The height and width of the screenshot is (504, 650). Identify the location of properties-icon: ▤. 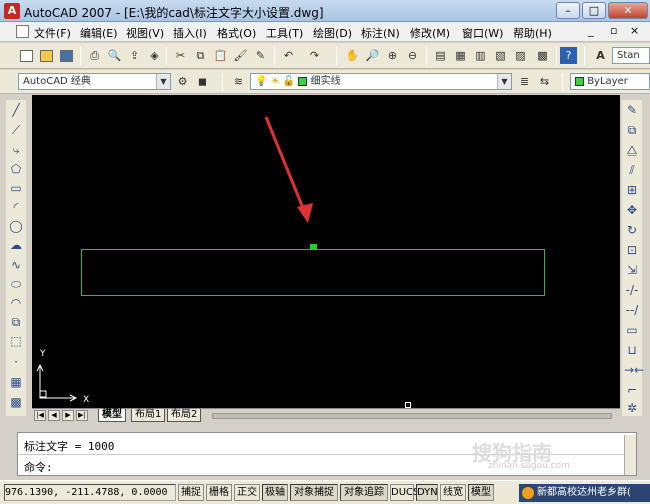
(440, 55).